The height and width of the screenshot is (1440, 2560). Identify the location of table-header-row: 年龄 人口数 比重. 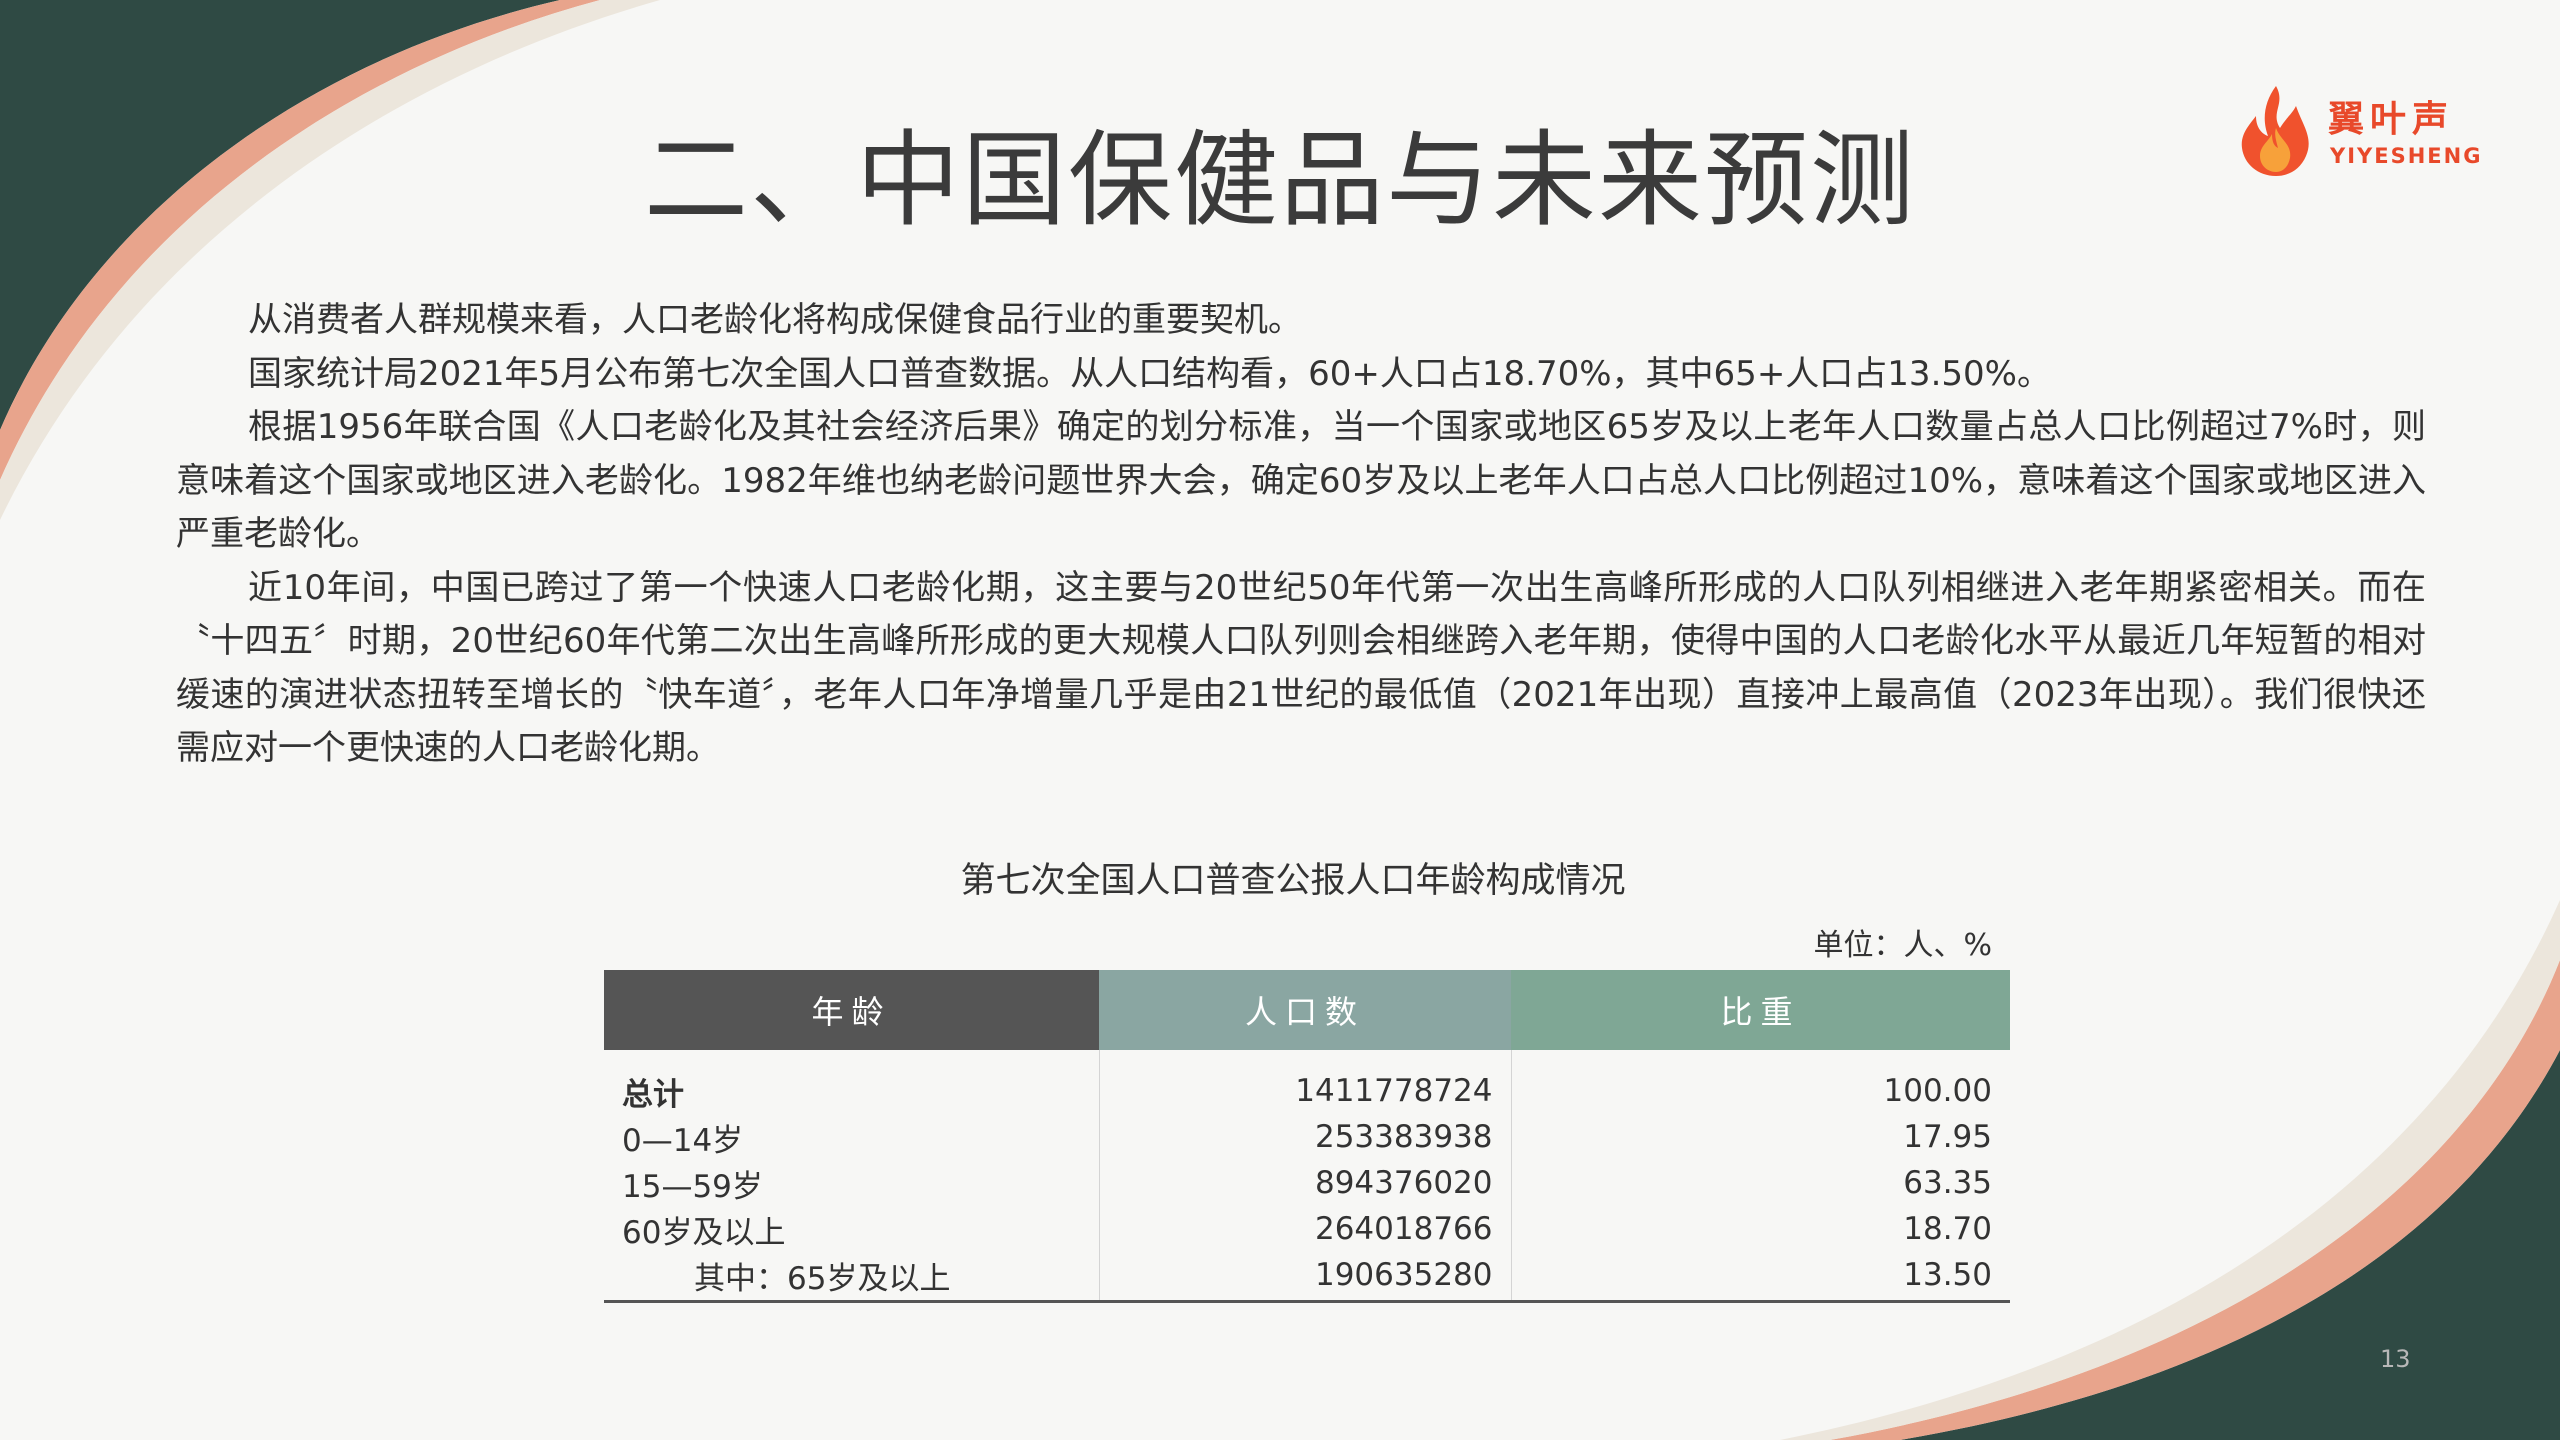
(1307, 1010).